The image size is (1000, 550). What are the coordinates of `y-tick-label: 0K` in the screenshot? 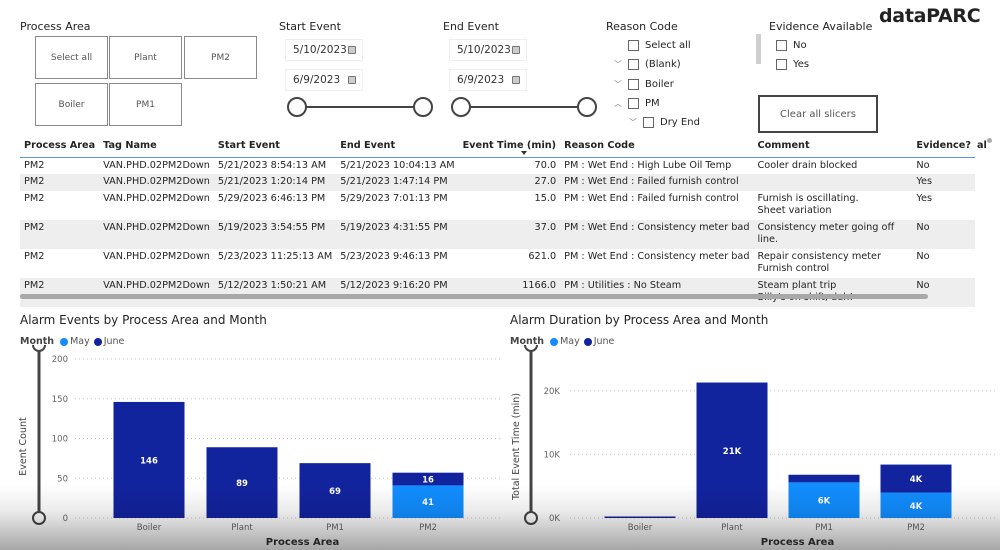 It's located at (554, 519).